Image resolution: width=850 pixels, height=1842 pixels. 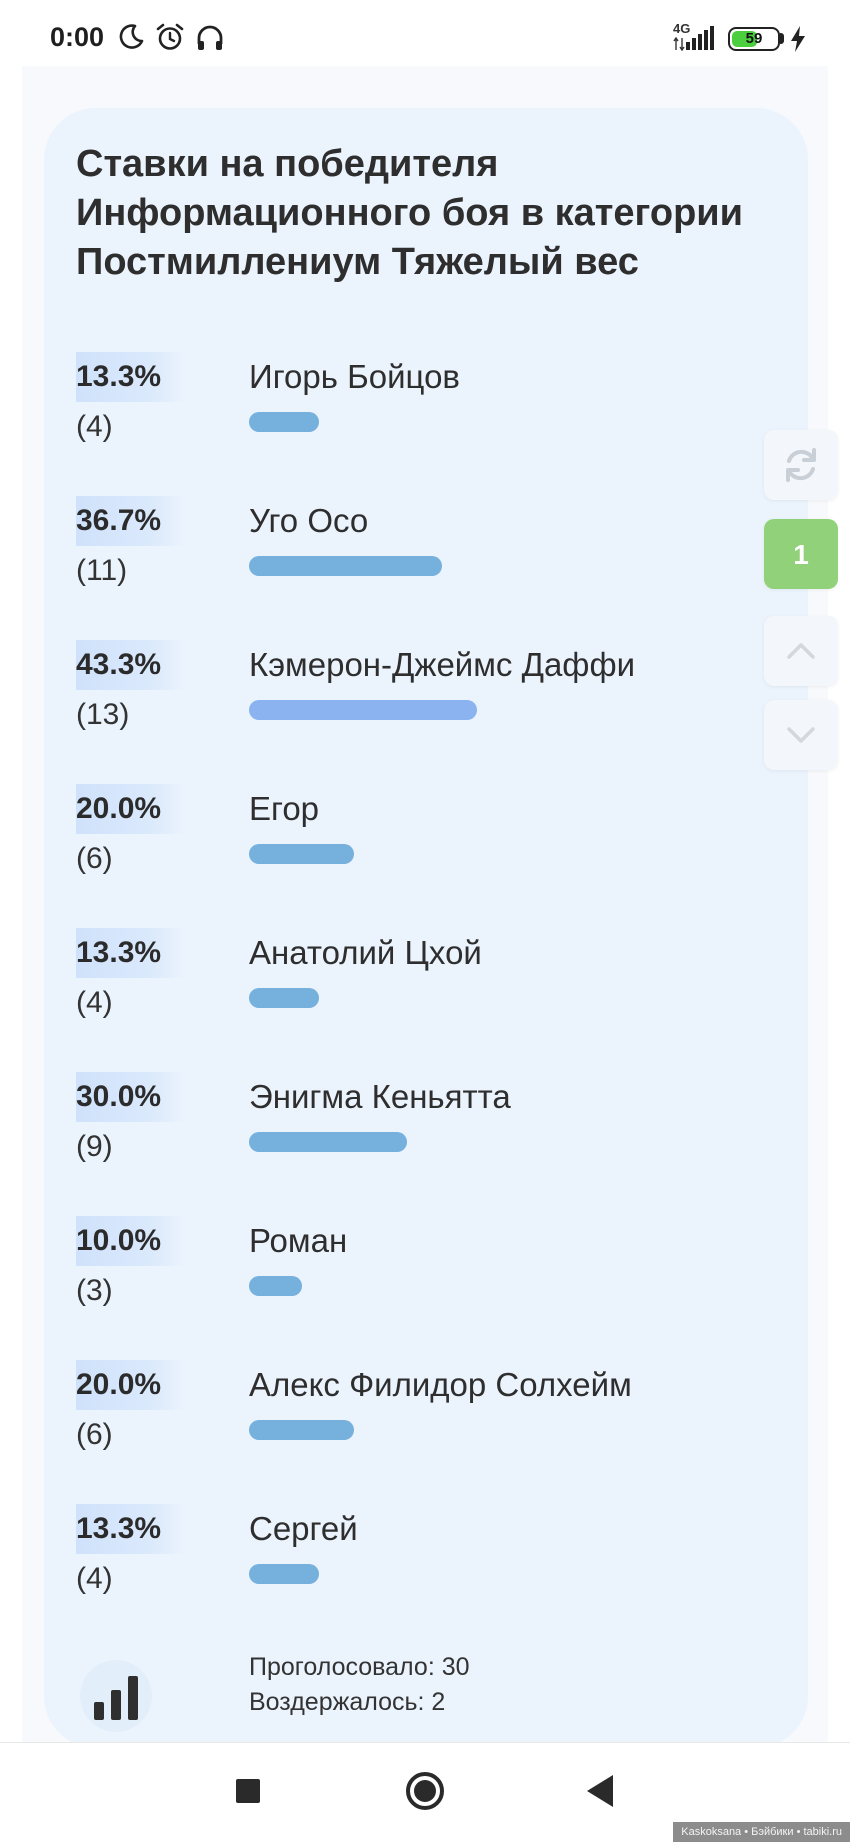 I want to click on option-vote-count: (11), so click(x=102, y=570).